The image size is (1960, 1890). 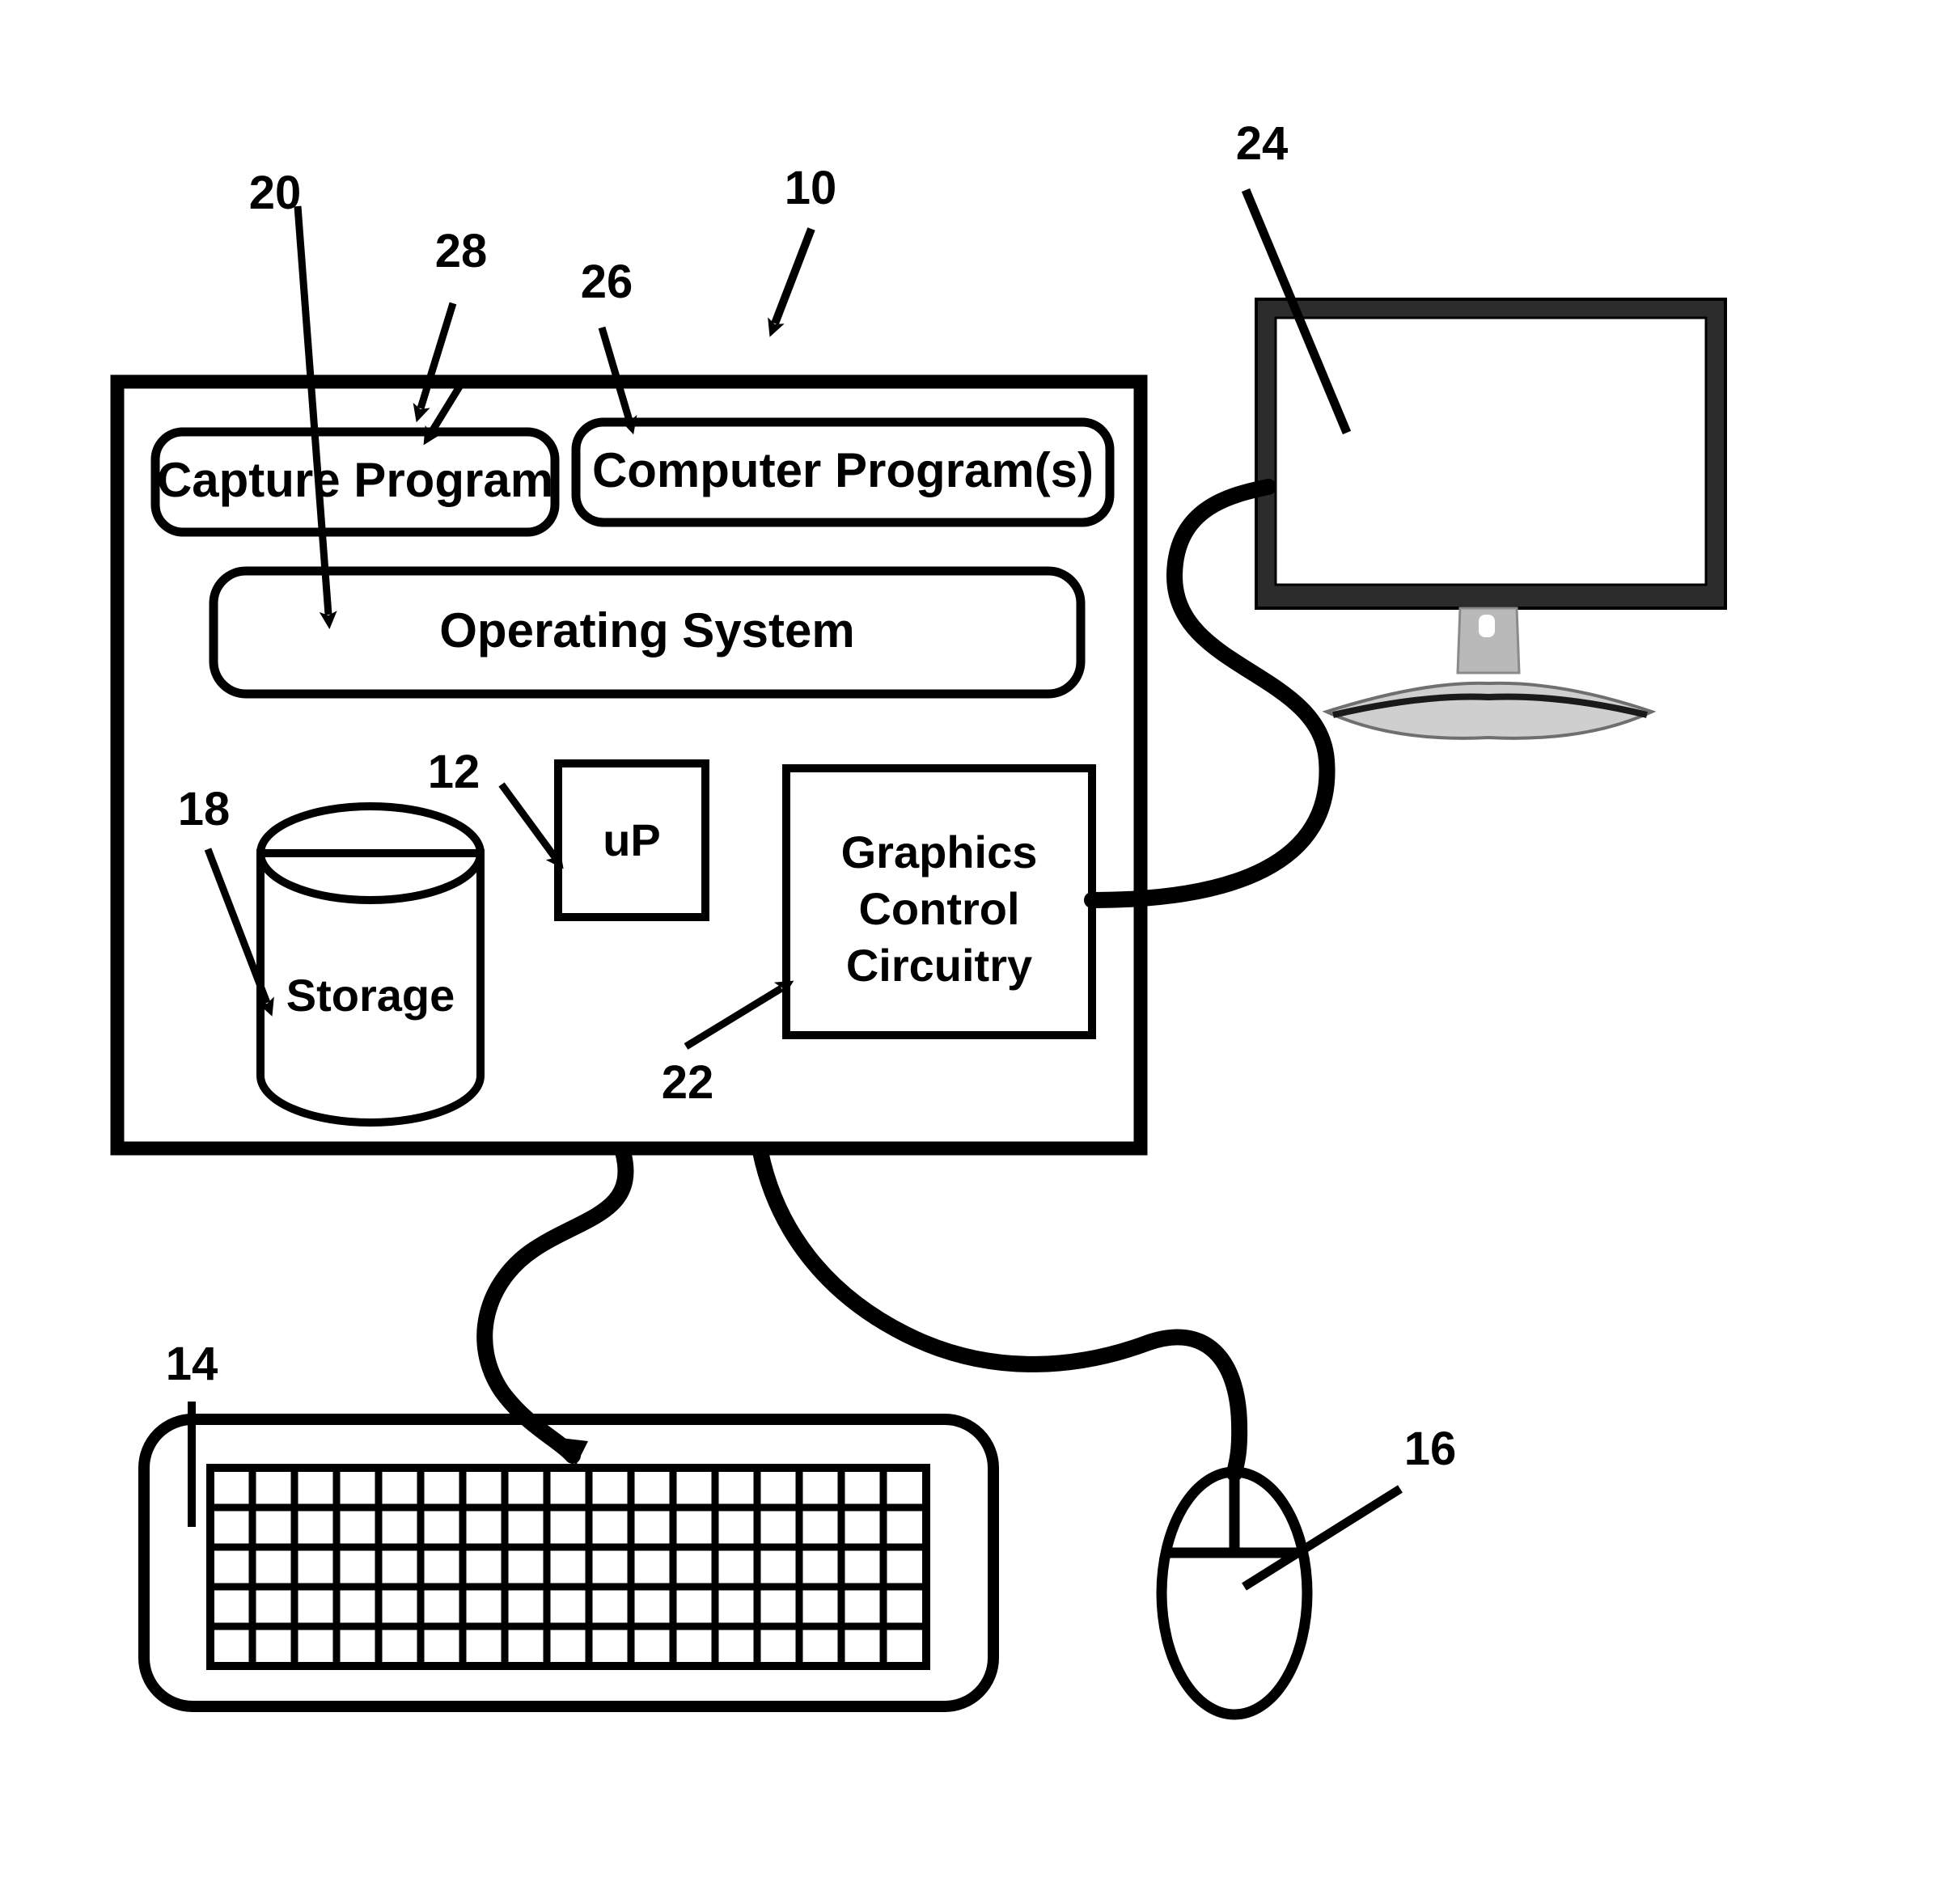 I want to click on microprocessor-label: uP, so click(x=632, y=839).